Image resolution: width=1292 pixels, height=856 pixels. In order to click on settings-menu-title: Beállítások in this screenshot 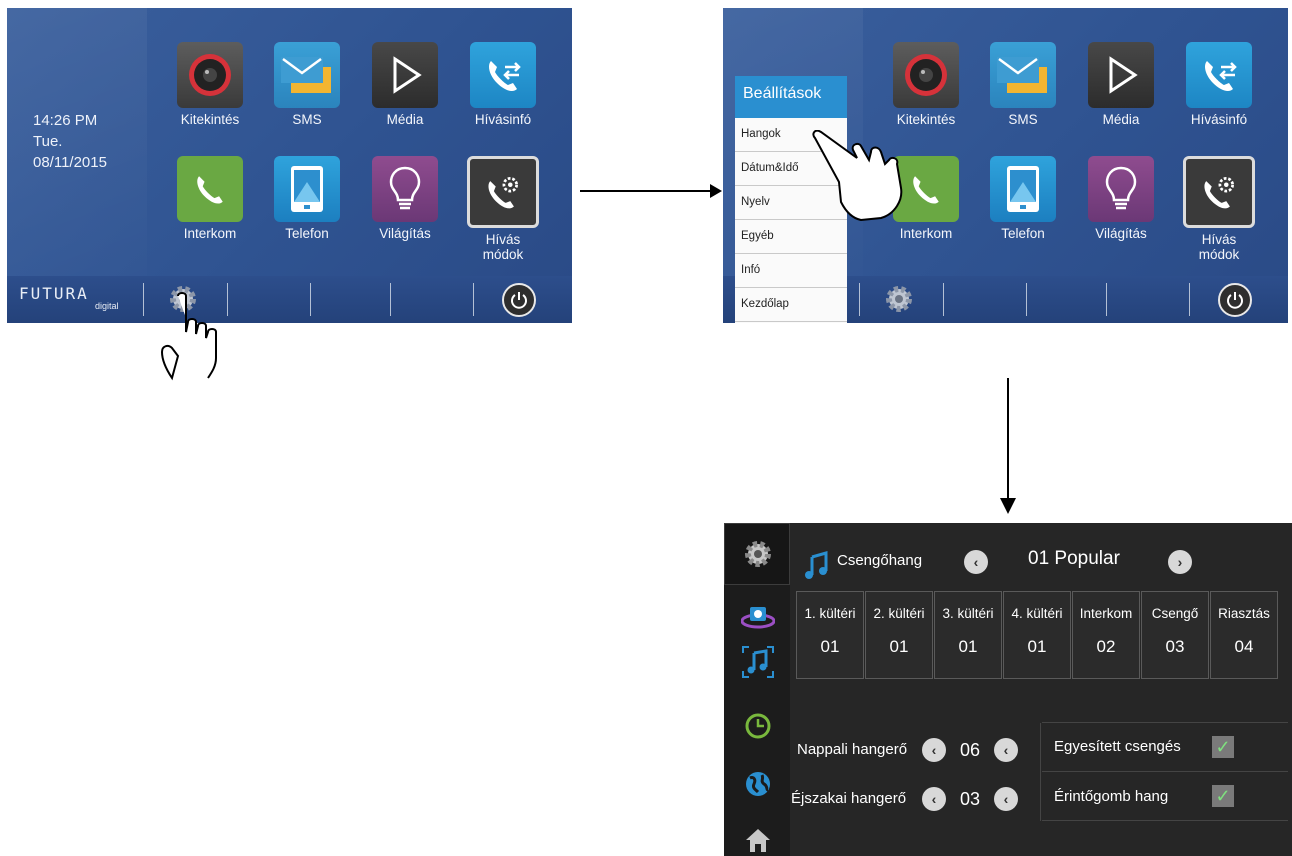, I will do `click(791, 97)`.